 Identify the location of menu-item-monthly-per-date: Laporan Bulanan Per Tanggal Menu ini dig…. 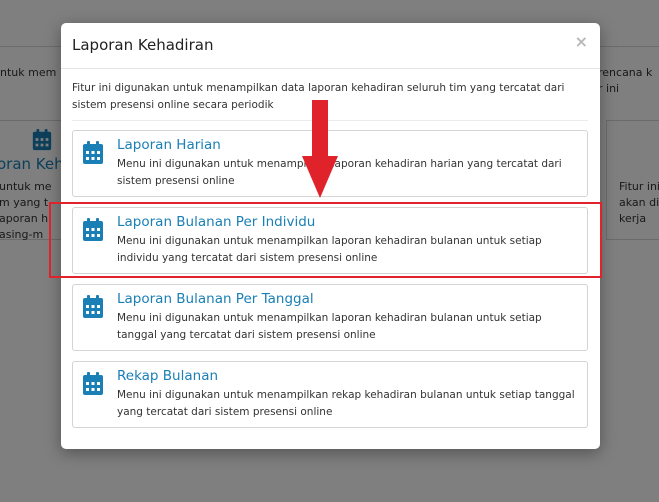
(330, 317).